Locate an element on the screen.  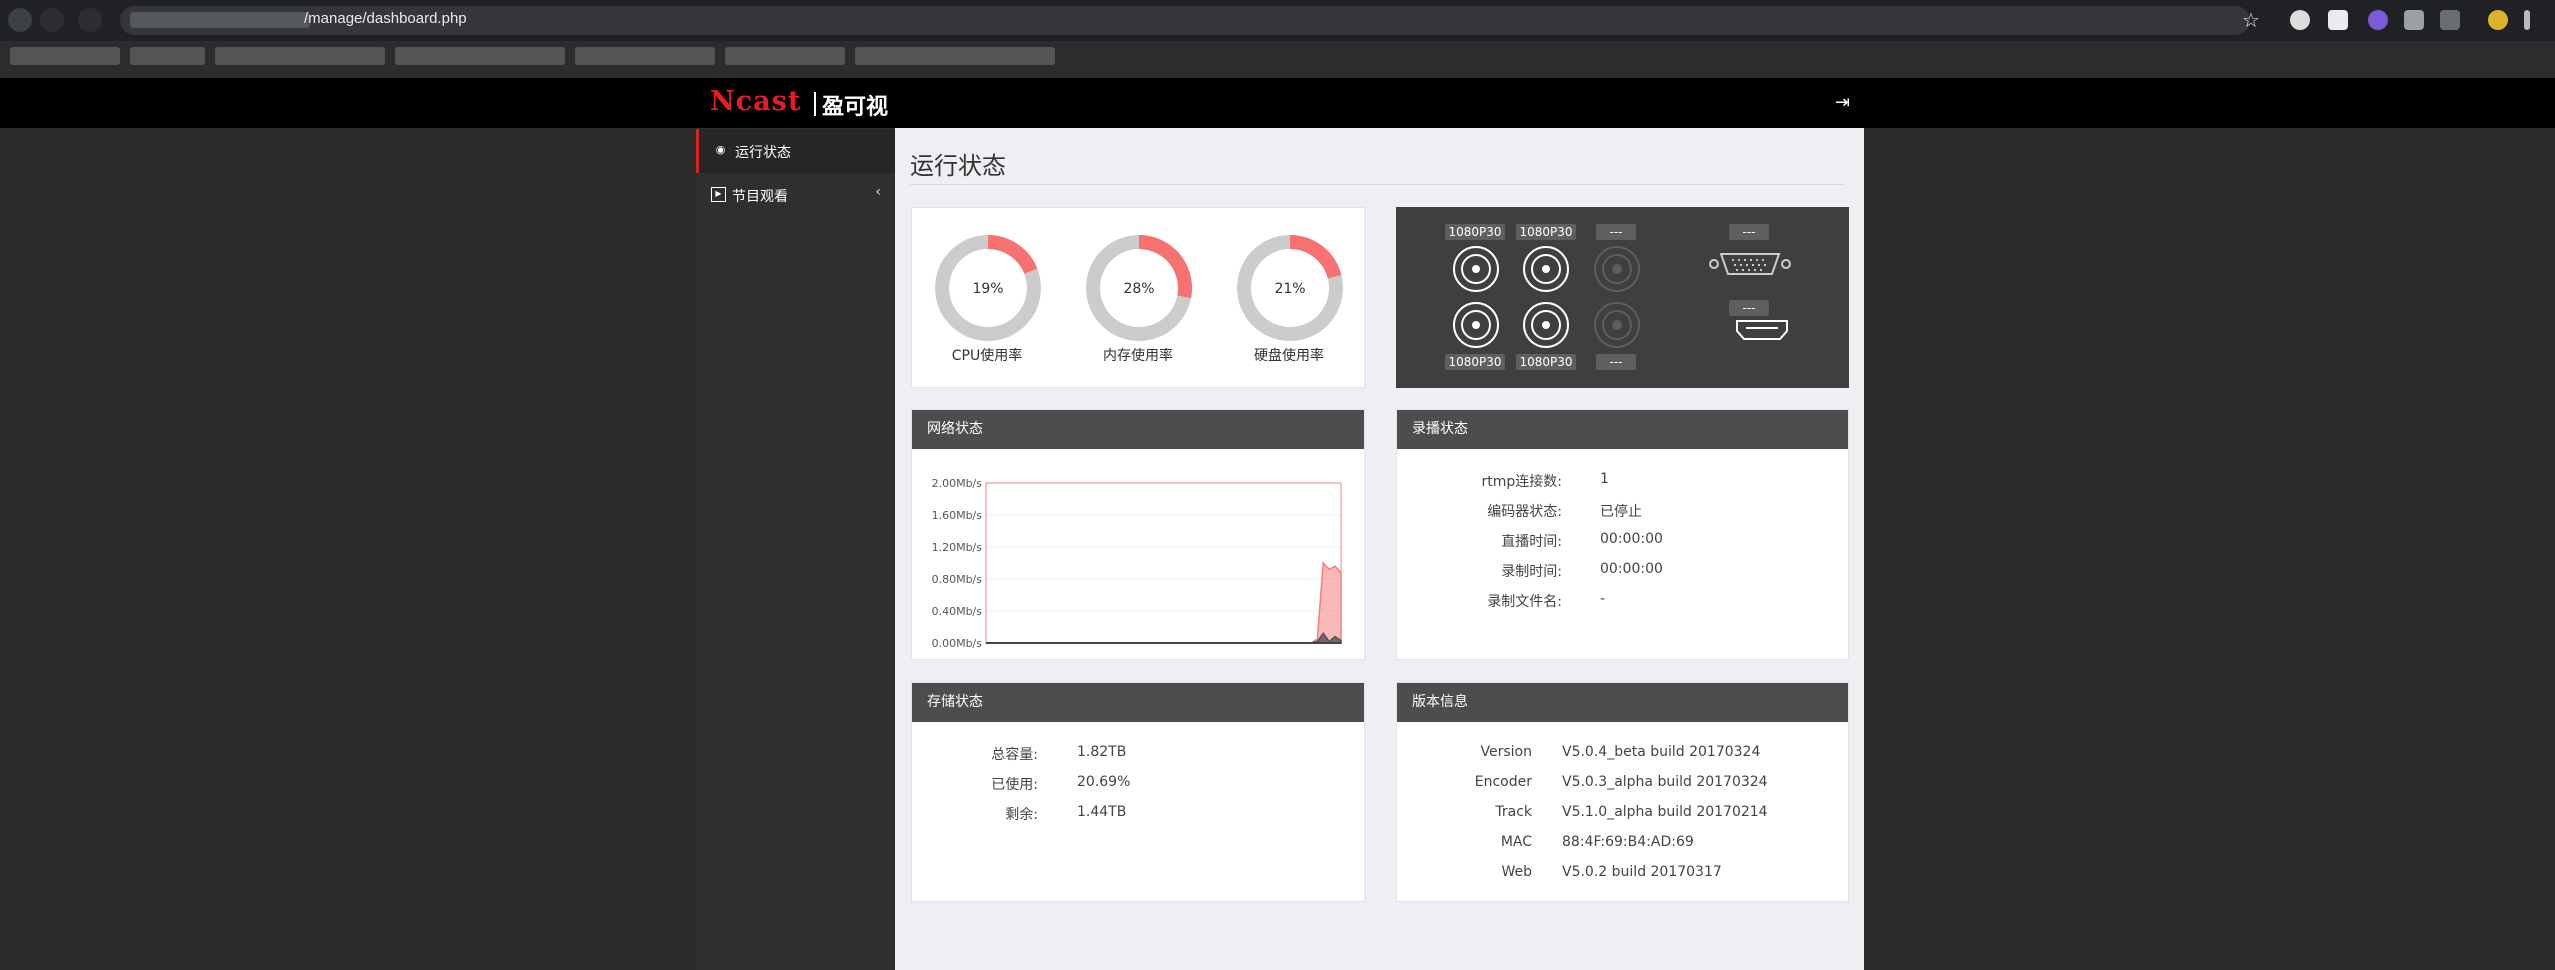
card-title: 存储状态 is located at coordinates (1138, 702).